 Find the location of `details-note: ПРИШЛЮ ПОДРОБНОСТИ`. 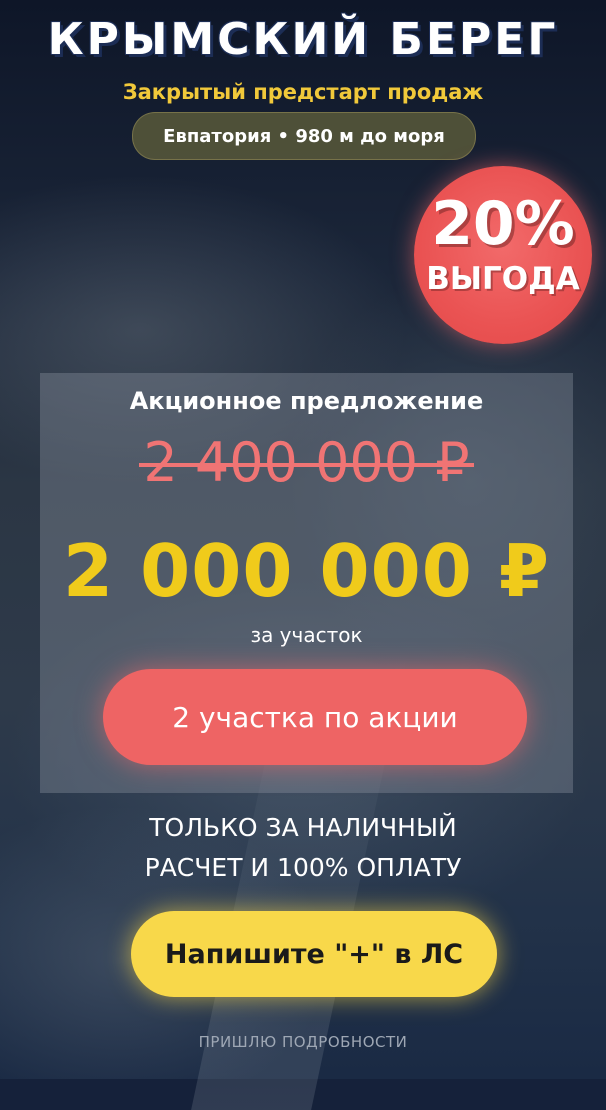

details-note: ПРИШЛЮ ПОДРОБНОСТИ is located at coordinates (303, 1042).